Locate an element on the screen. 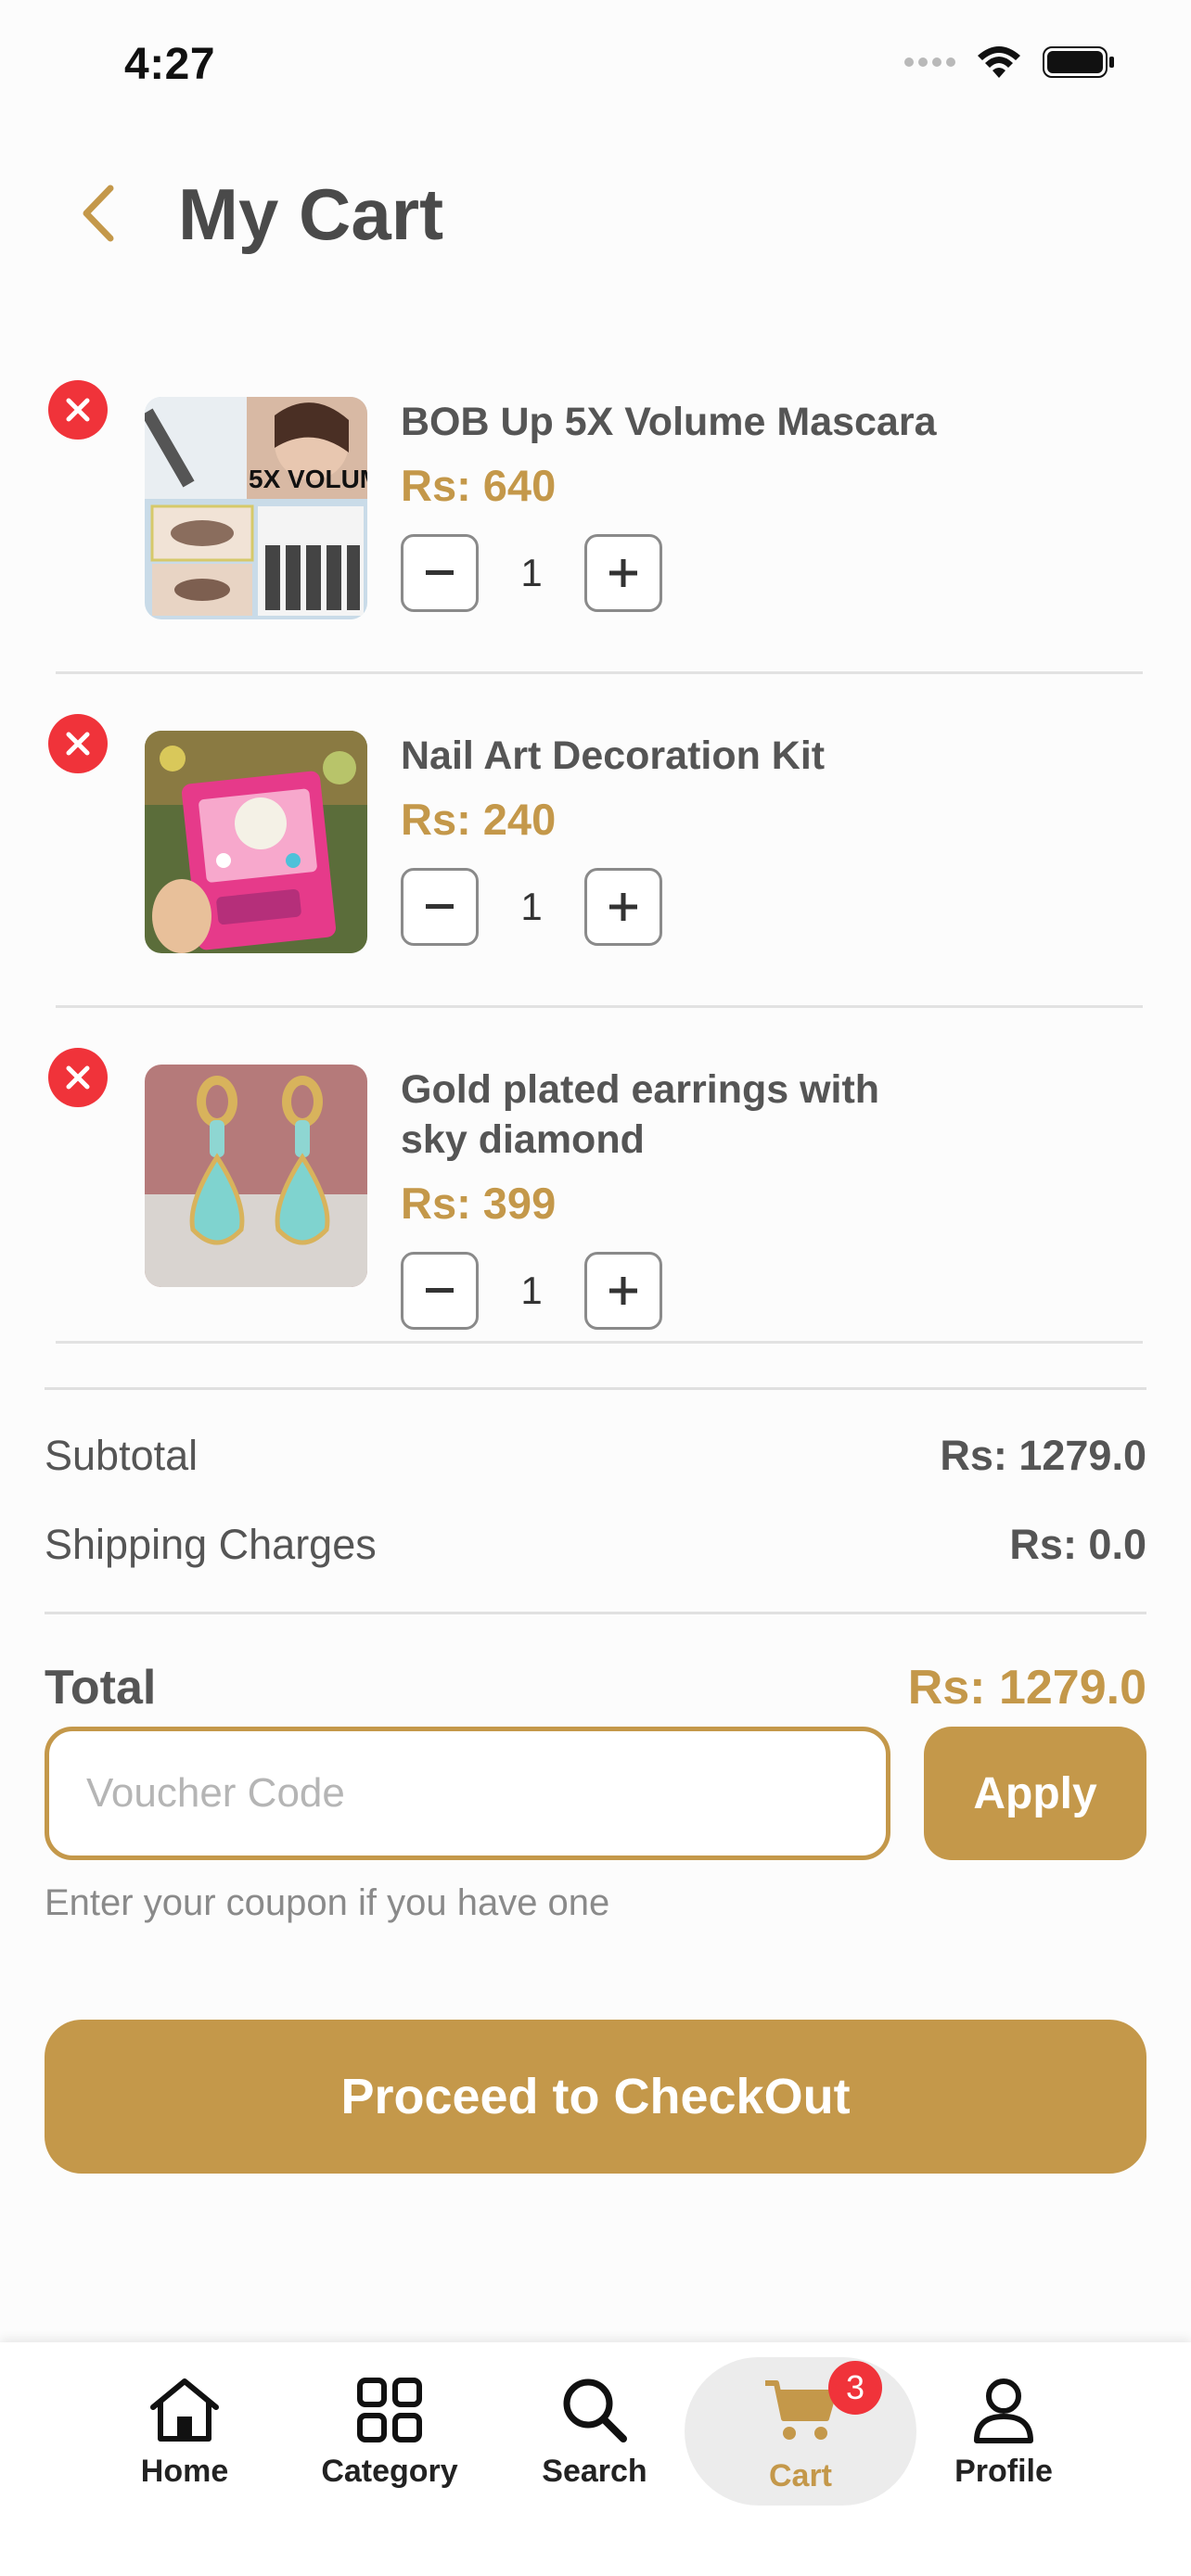 This screenshot has height=2576, width=1191. voucher-hint: Enter your coupon if you have one is located at coordinates (327, 1902).